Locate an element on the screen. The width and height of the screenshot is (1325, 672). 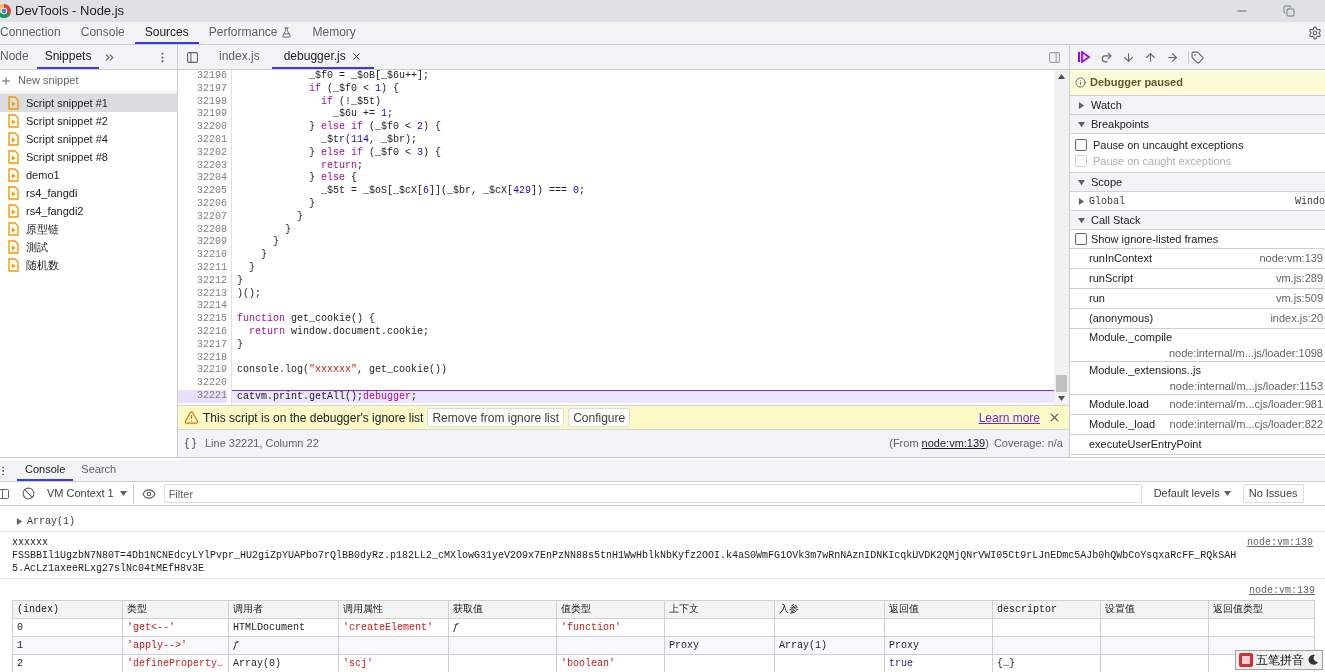
option-label: Pause on uncaught exceptions is located at coordinates (1168, 145).